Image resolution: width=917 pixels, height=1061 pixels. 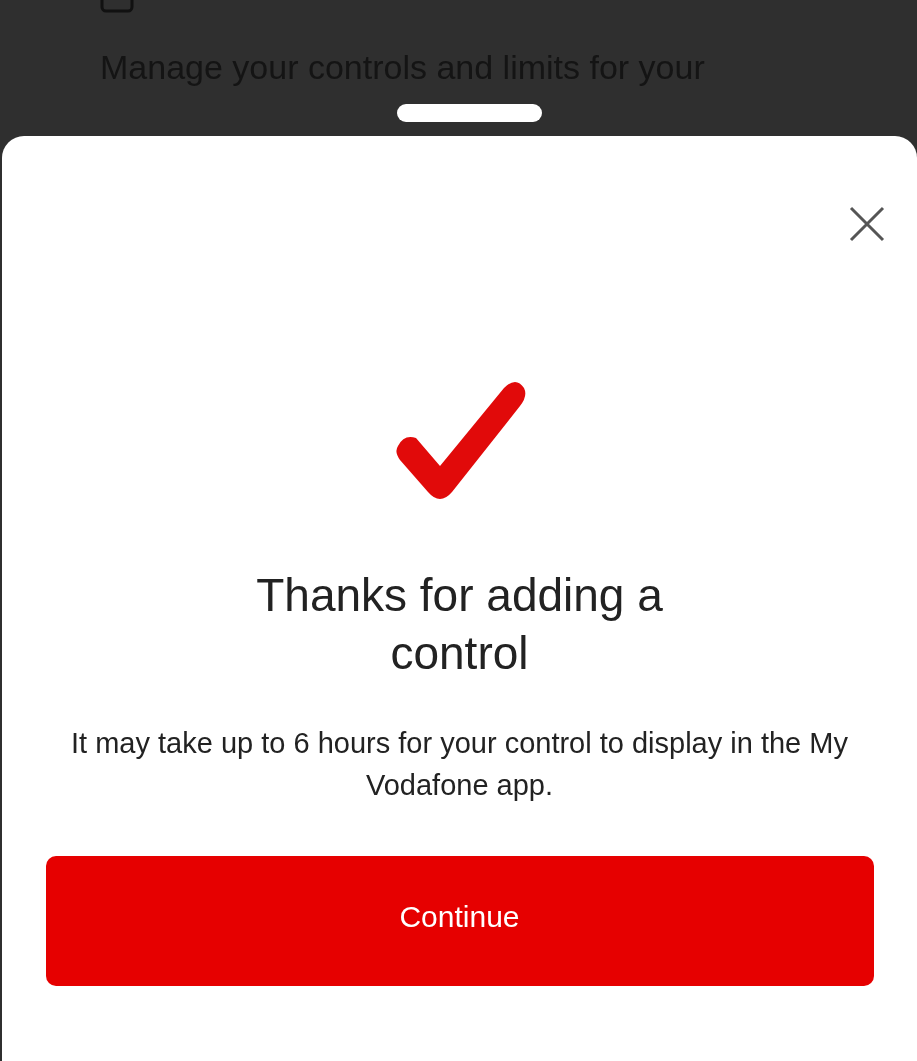 What do you see at coordinates (459, 921) in the screenshot?
I see `continue-button: Continue` at bounding box center [459, 921].